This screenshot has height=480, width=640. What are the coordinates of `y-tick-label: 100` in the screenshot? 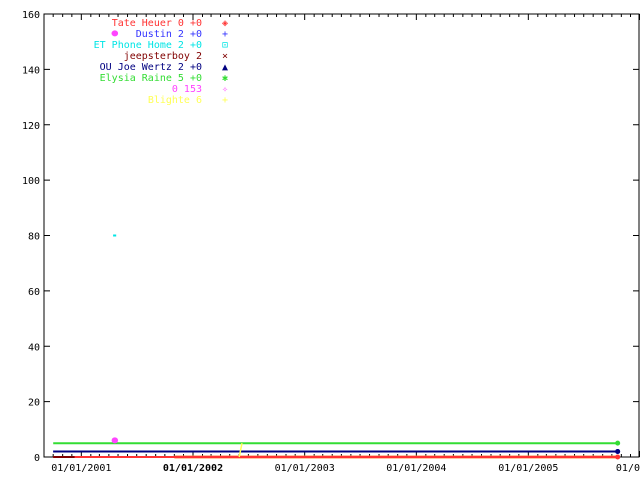 It's located at (31, 181).